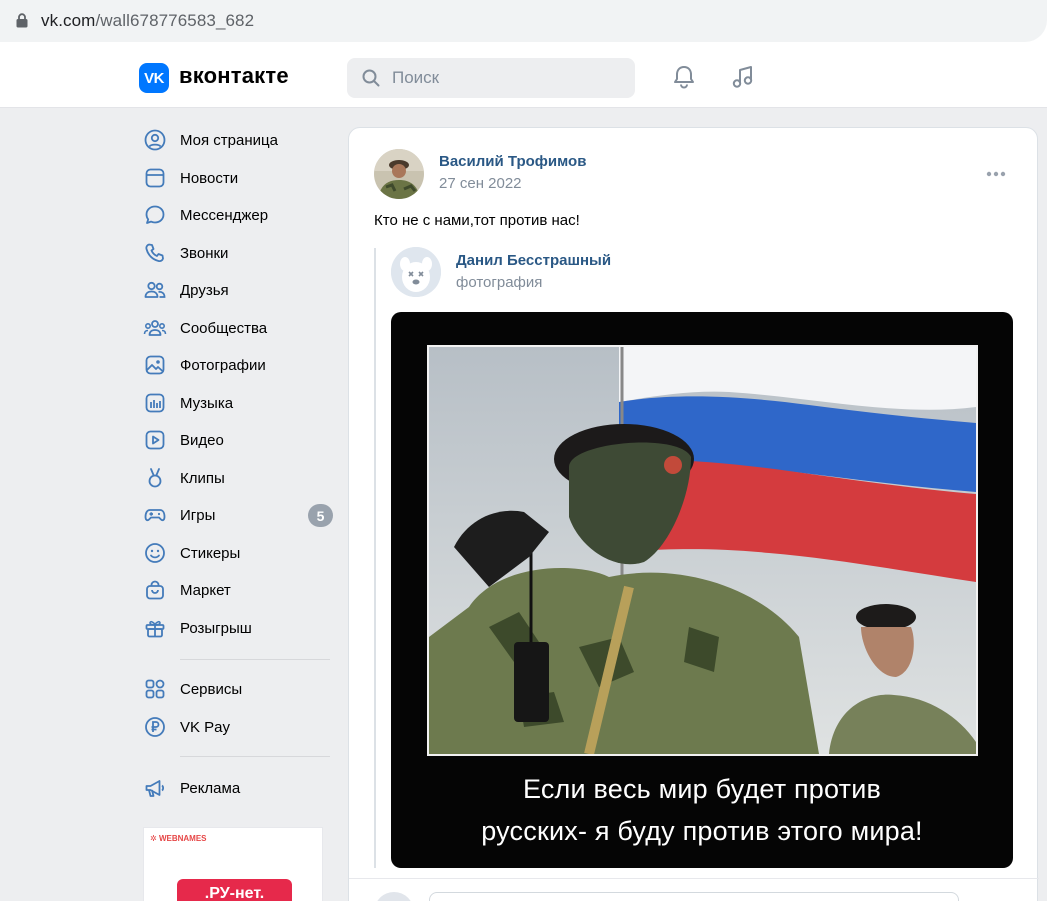 The height and width of the screenshot is (901, 1047). What do you see at coordinates (155, 214) in the screenshot?
I see `message-bubble-icon` at bounding box center [155, 214].